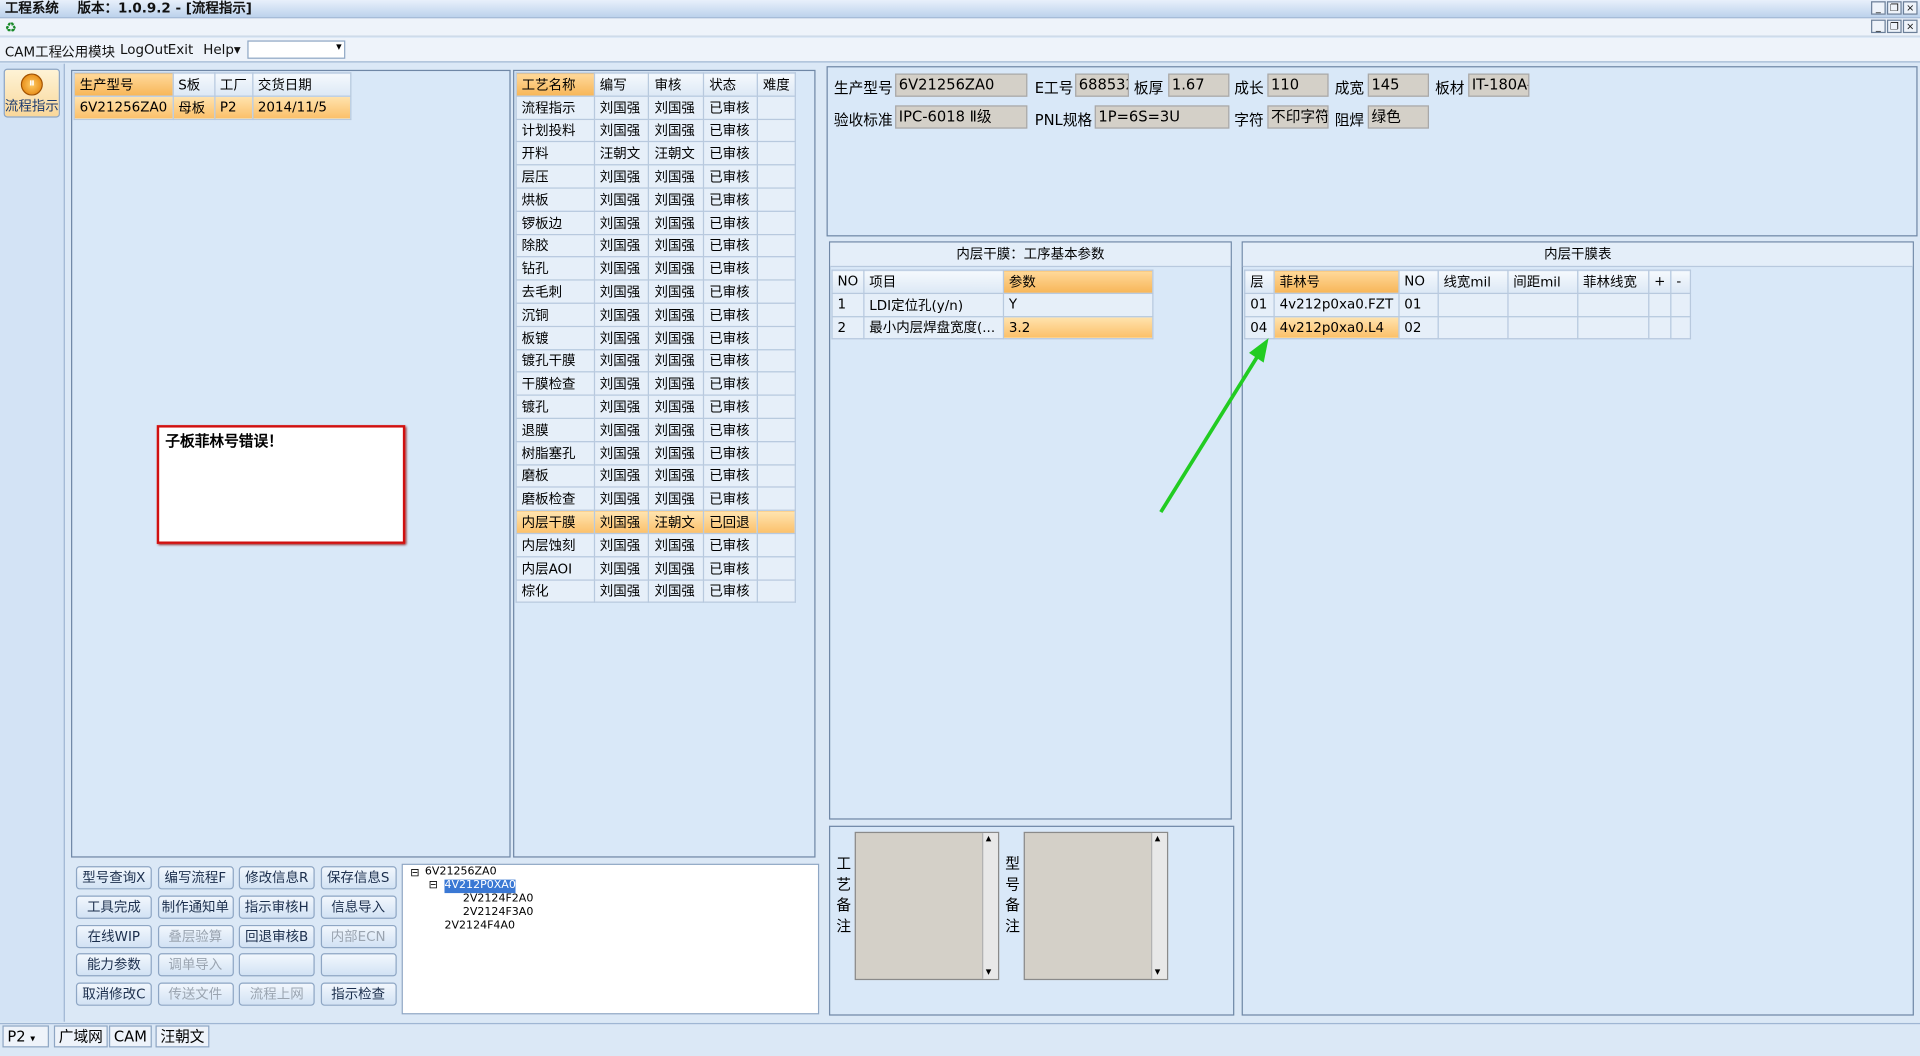  I want to click on menu-exit: Exit, so click(181, 50).